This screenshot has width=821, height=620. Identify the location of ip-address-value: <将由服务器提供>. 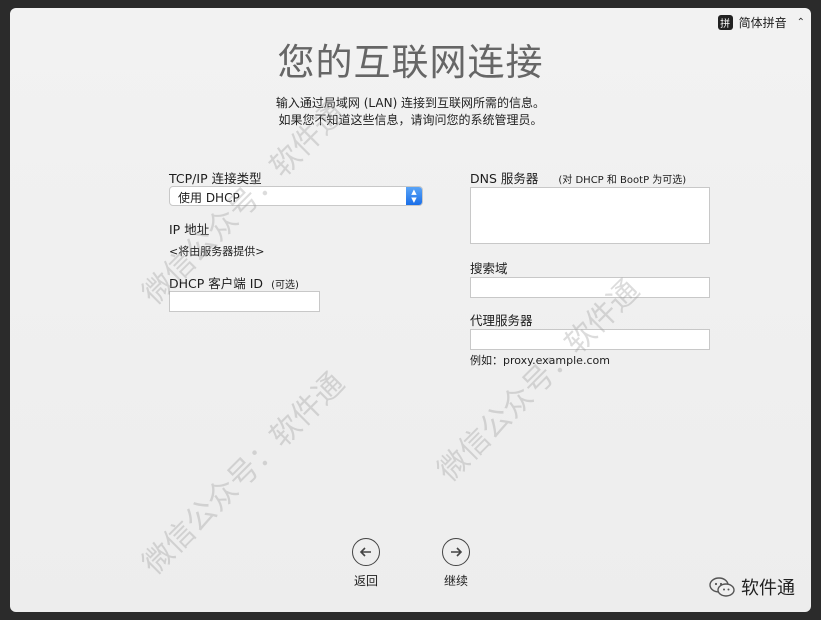
(217, 251).